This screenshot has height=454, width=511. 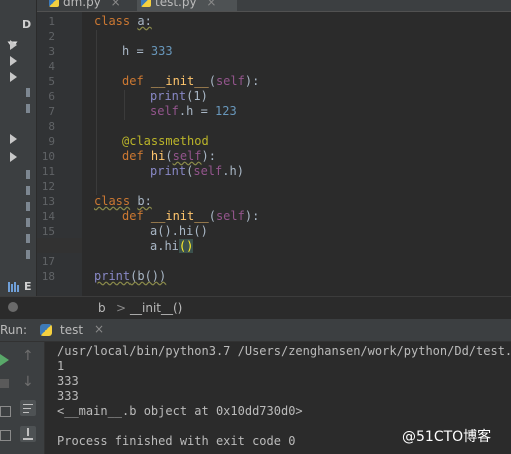 What do you see at coordinates (169, 156) in the screenshot?
I see `code-line-10: def hi(self):` at bounding box center [169, 156].